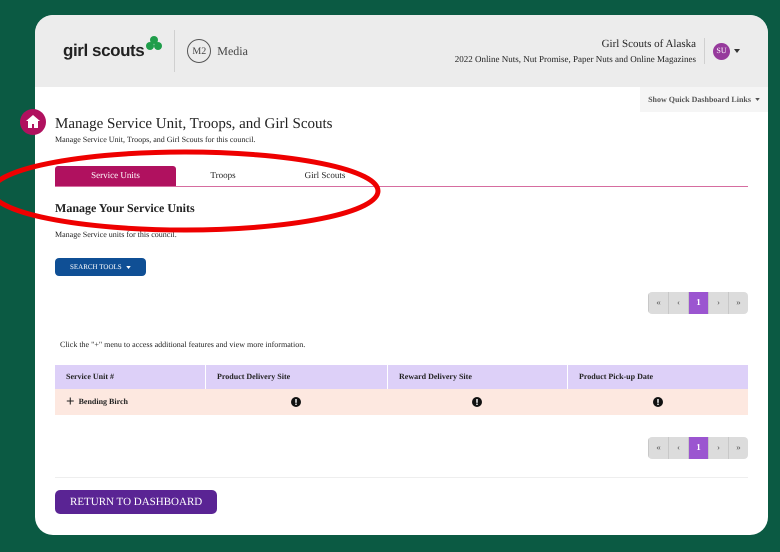 Image resolution: width=780 pixels, height=552 pixels. Describe the element at coordinates (194, 124) in the screenshot. I see `page-title: Manage Service Unit, Troops, and Girl Scouts` at that location.